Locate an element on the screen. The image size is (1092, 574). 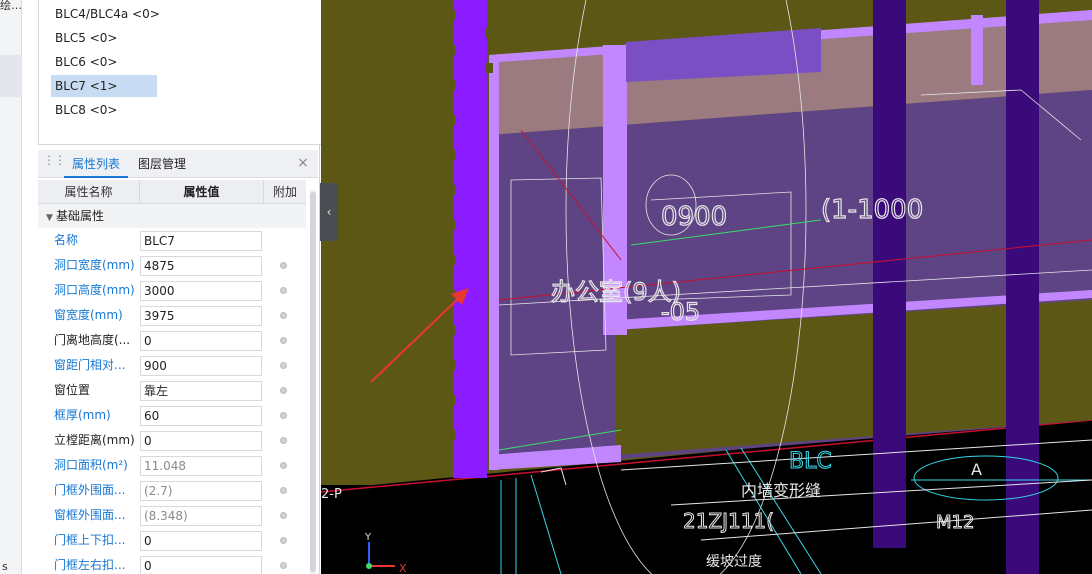
cad-text-window-code: (1-1000 is located at coordinates (872, 210).